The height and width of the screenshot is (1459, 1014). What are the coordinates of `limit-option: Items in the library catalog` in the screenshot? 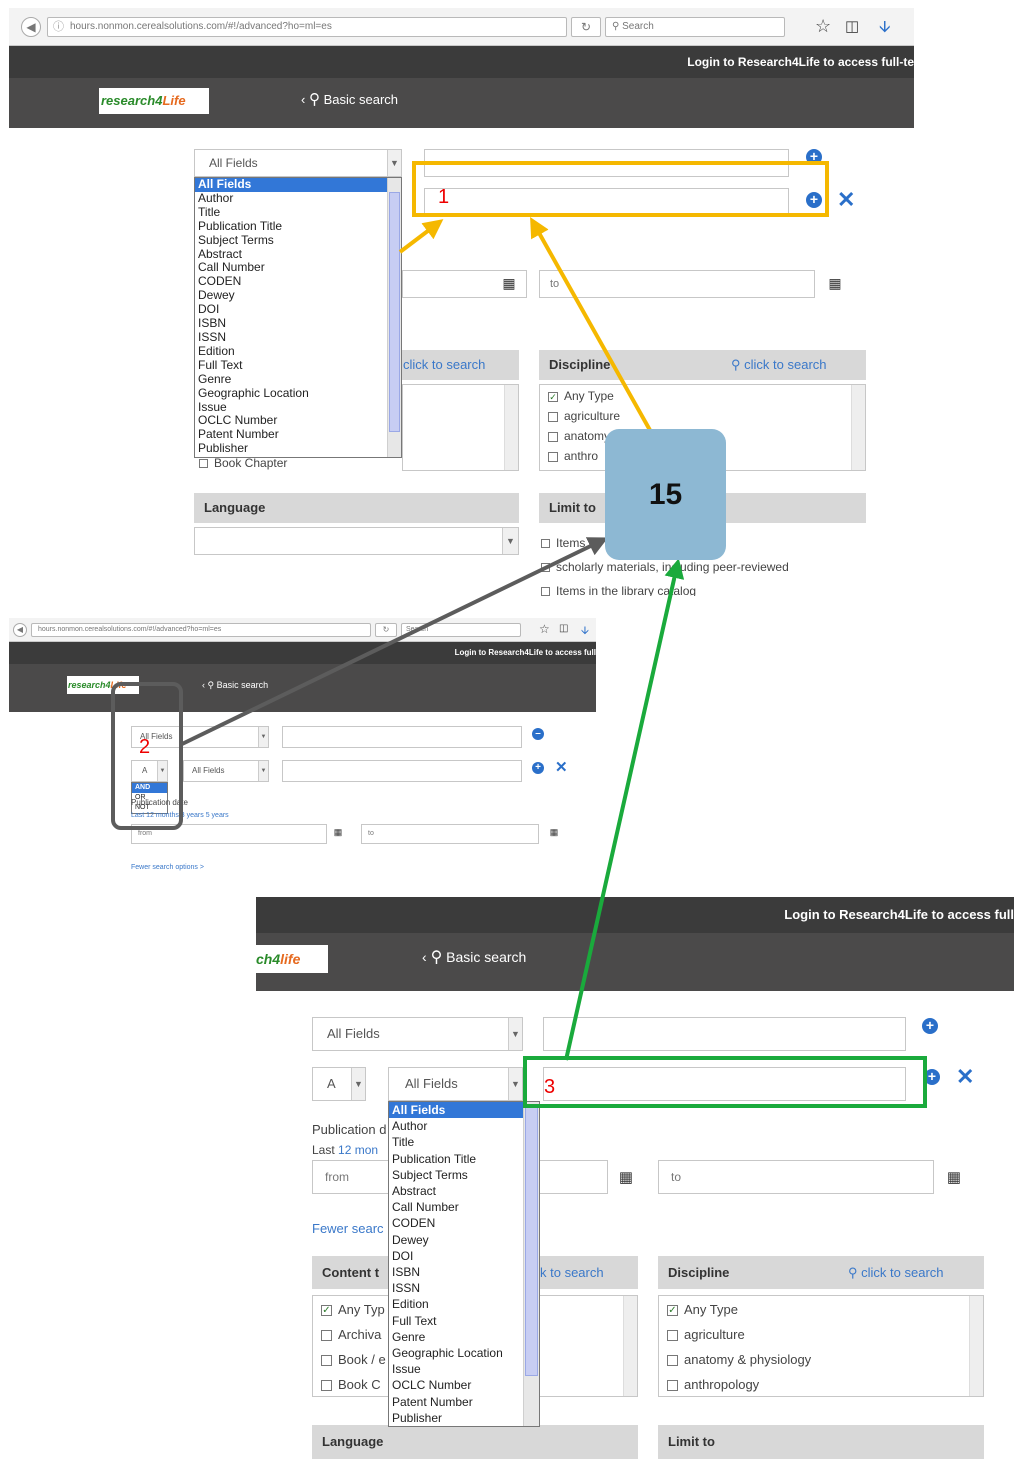 It's located at (618, 590).